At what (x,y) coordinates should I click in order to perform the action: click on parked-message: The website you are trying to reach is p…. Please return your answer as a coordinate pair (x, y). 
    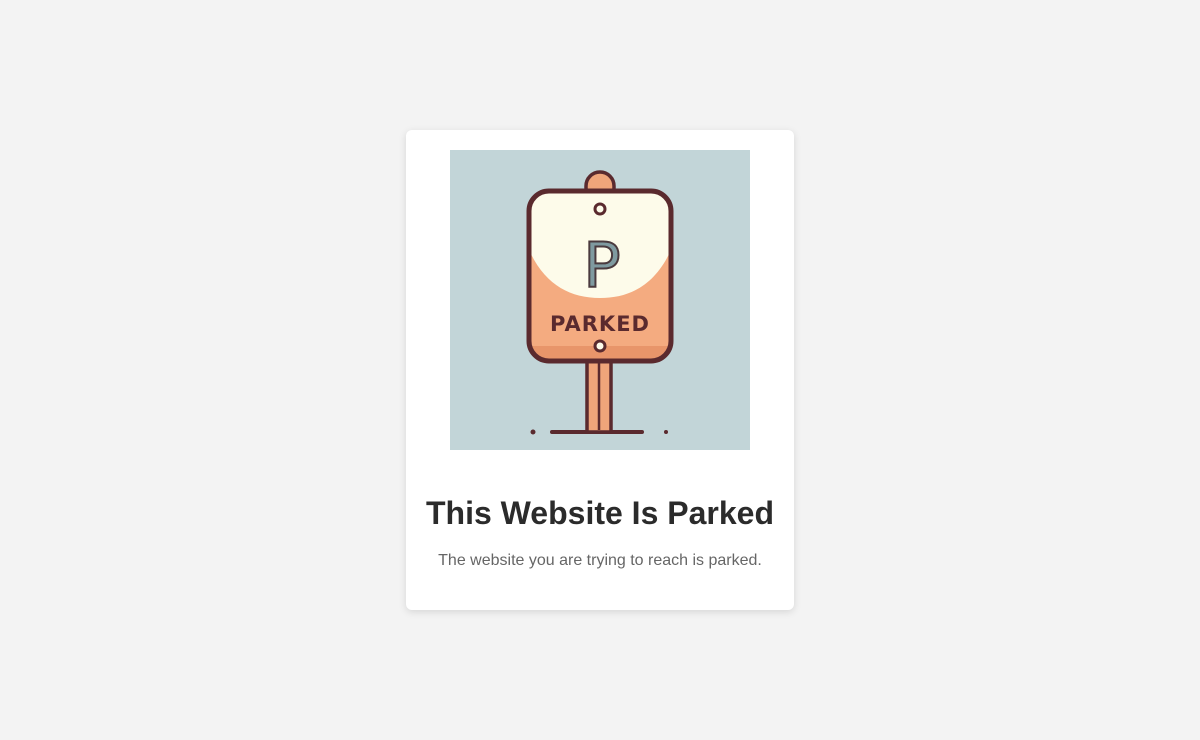
    Looking at the image, I should click on (600, 560).